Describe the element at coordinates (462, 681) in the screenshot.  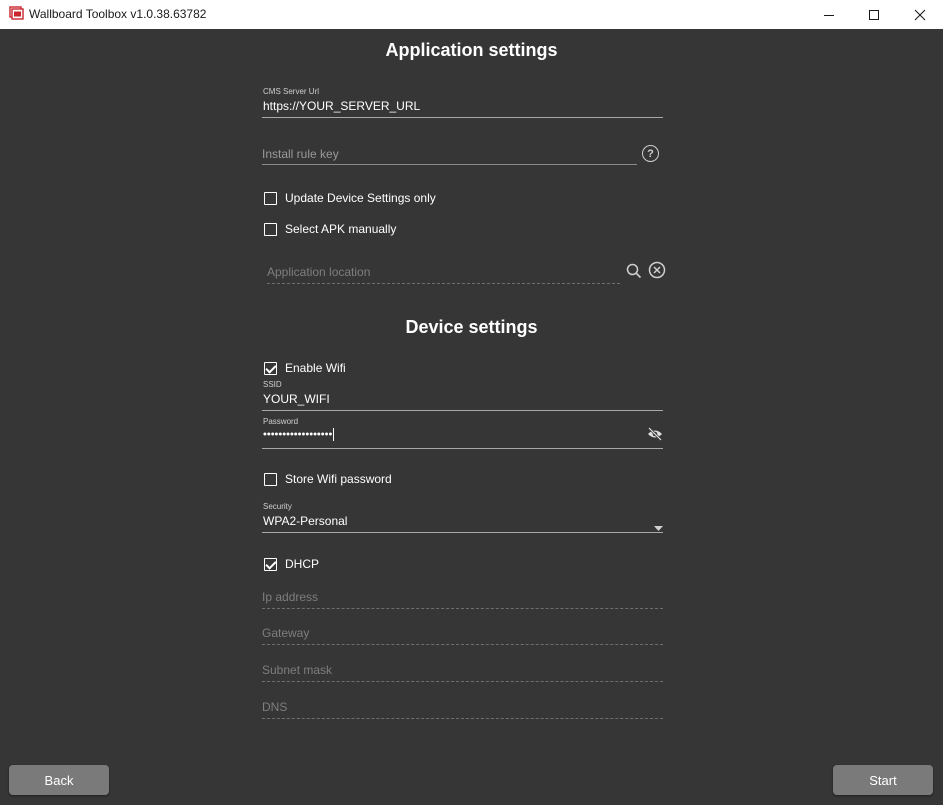
I see `subnet-mask-underline` at that location.